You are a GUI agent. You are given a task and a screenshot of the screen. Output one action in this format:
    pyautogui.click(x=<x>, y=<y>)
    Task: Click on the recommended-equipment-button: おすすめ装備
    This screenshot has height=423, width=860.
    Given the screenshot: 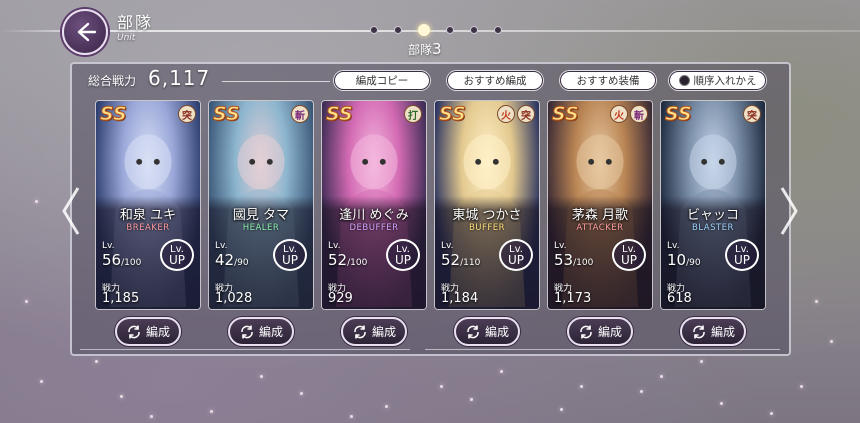 What is the action you would take?
    pyautogui.click(x=608, y=80)
    